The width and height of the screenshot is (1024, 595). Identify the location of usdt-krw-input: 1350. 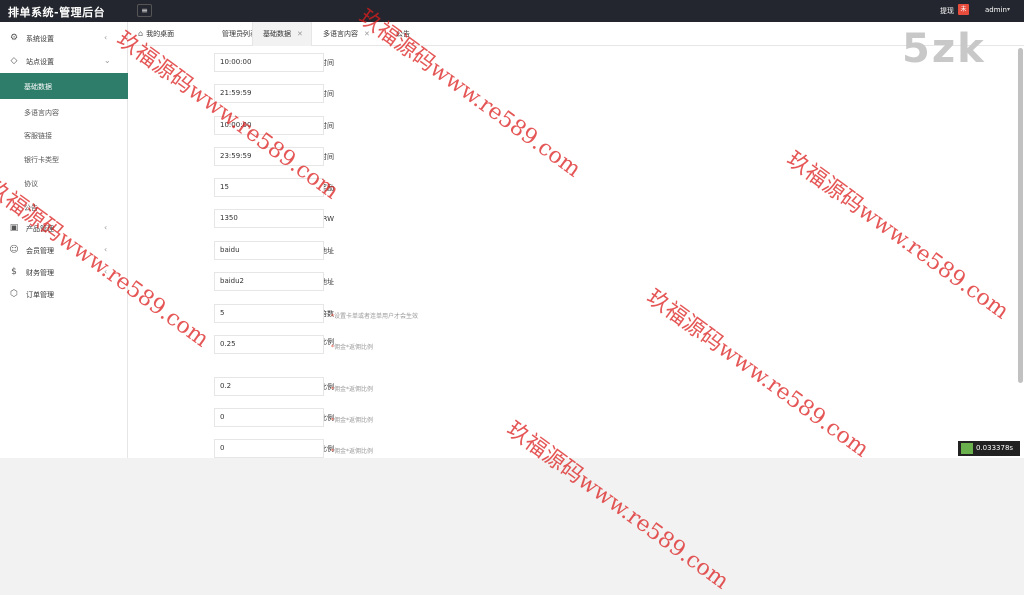
(269, 218).